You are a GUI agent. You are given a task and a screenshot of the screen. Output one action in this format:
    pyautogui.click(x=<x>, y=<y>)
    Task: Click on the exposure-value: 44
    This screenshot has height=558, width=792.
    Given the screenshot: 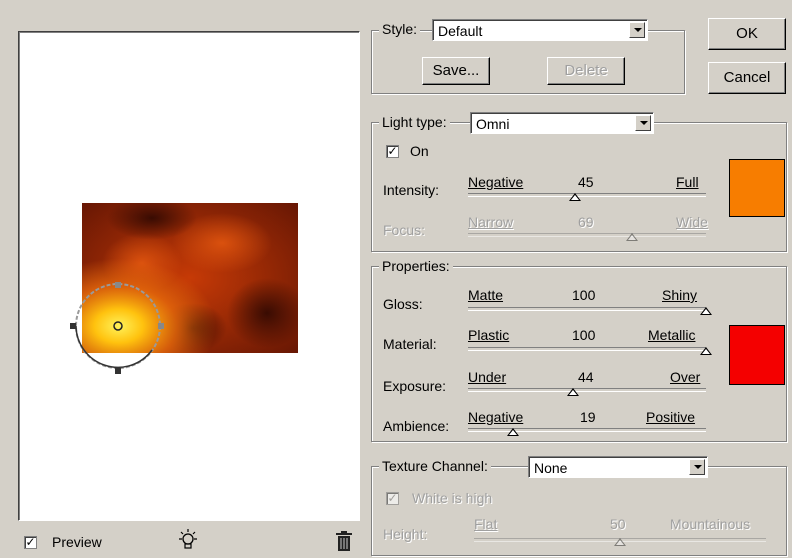 What is the action you would take?
    pyautogui.click(x=586, y=377)
    